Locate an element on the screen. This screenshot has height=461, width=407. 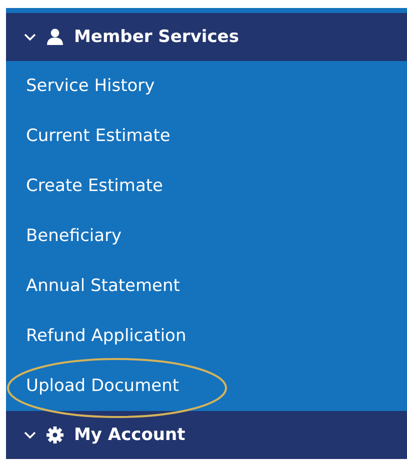
menu-link: Current Estimate is located at coordinates (98, 136).